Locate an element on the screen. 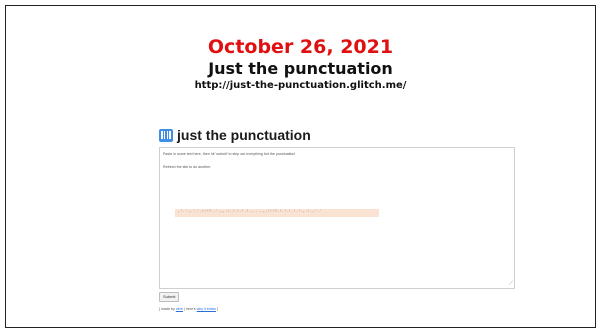  footer: [ made by clive | here's why it exists ] is located at coordinates (188, 309).